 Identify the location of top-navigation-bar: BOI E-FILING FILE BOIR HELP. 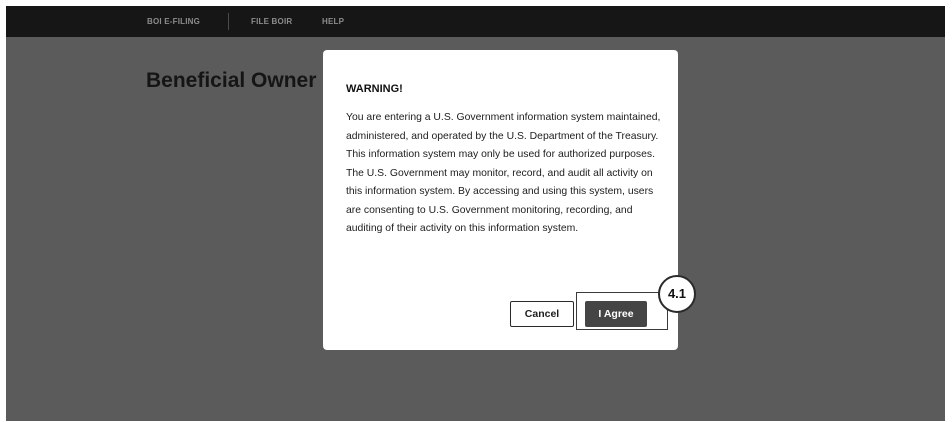
(475, 21).